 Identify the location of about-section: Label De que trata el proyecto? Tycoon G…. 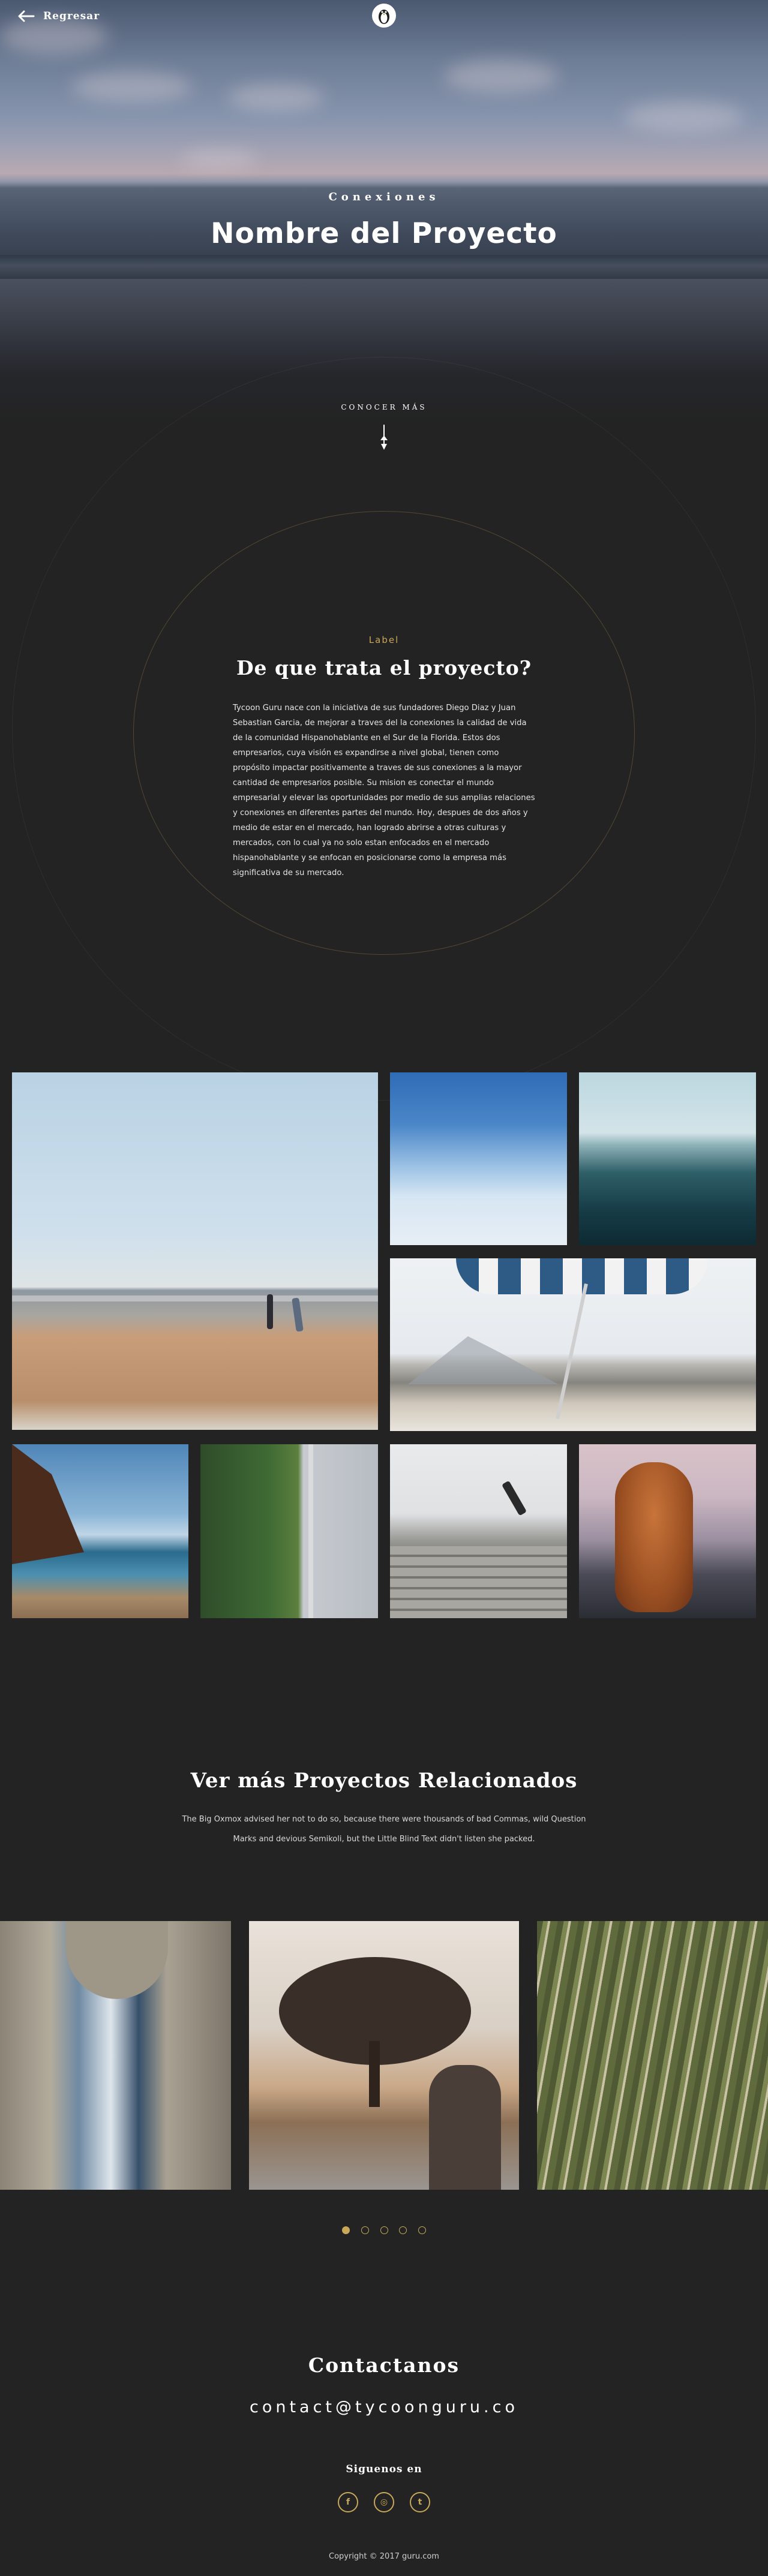
(384, 758).